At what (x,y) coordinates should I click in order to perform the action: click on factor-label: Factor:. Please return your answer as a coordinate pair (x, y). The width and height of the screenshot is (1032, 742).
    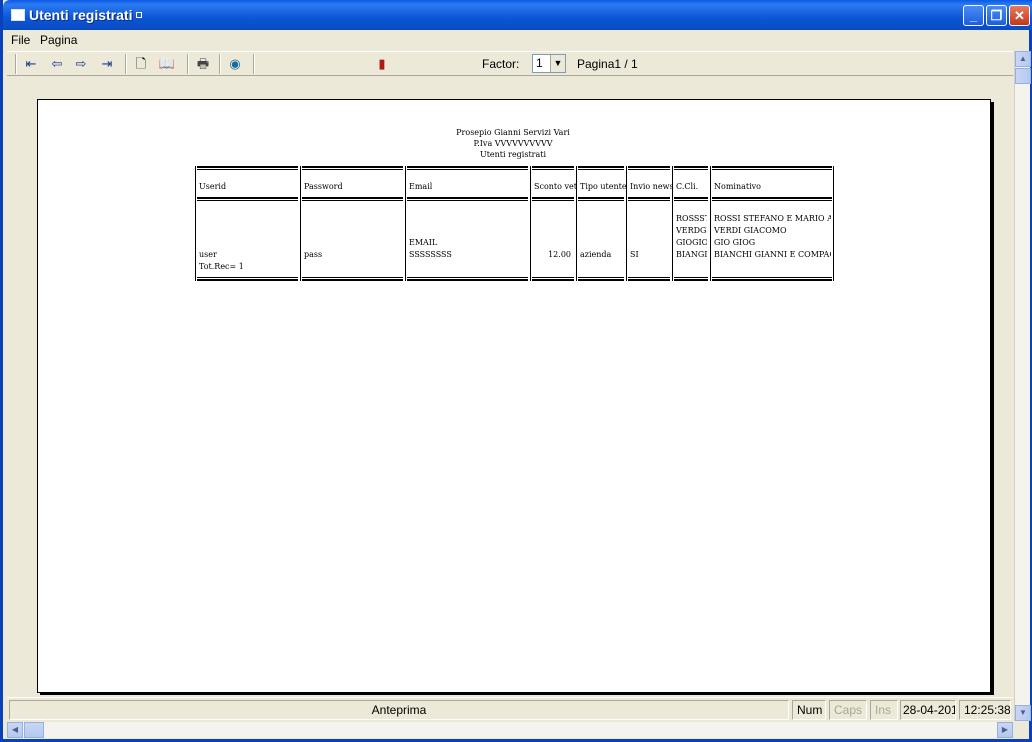
    Looking at the image, I should click on (501, 64).